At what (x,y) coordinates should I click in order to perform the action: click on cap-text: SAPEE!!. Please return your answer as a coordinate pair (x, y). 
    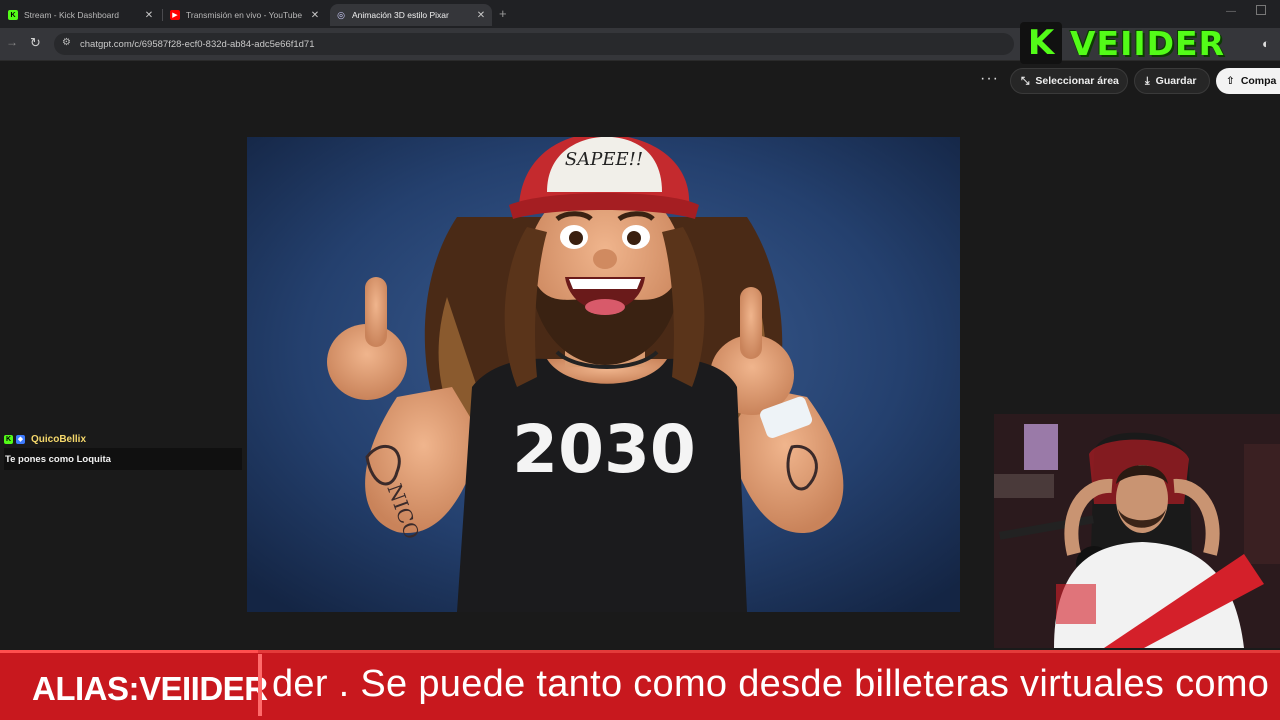
    Looking at the image, I should click on (604, 159).